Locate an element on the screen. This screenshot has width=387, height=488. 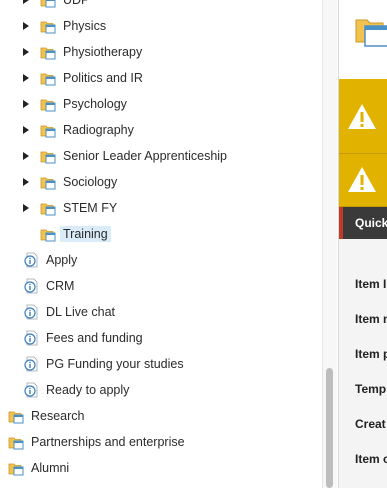
tree-item-label: Alumni is located at coordinates (50, 468).